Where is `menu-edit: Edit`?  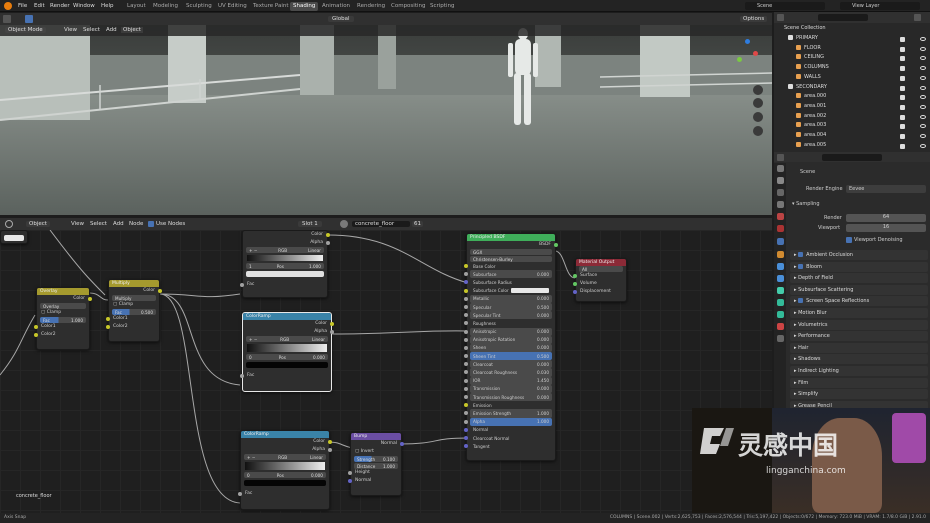 menu-edit: Edit is located at coordinates (39, 6).